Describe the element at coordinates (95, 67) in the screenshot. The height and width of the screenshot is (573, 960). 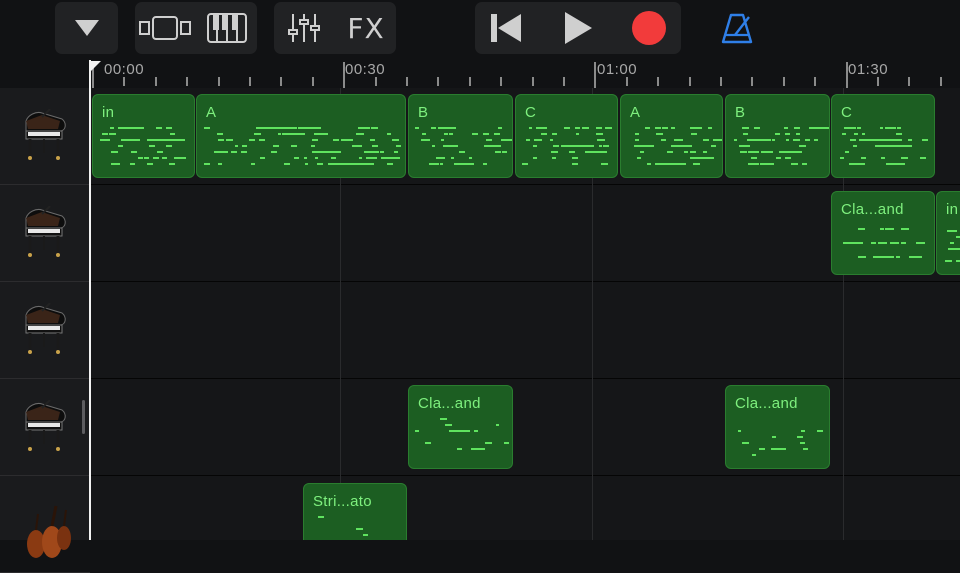
I see `playhead-handle` at that location.